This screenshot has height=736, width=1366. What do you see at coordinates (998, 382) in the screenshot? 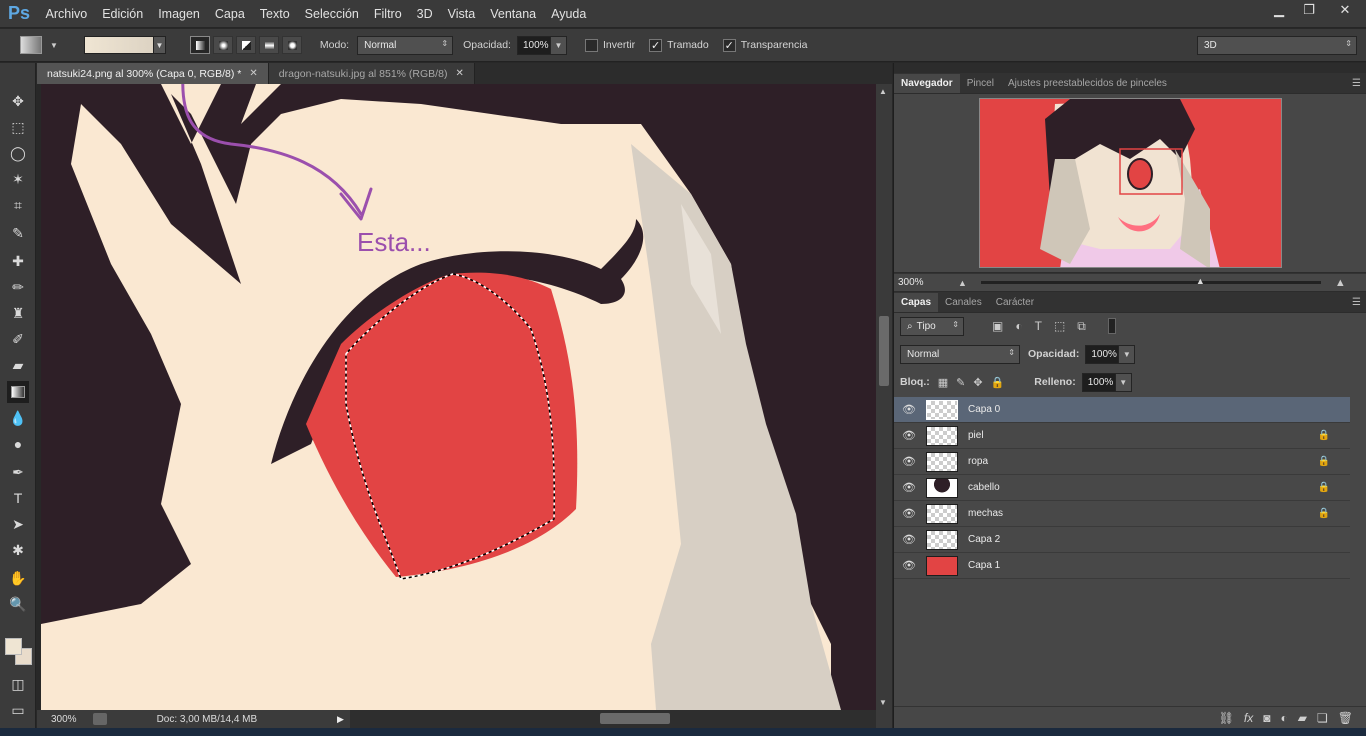
I see `lock-all-icon: 🔒` at bounding box center [998, 382].